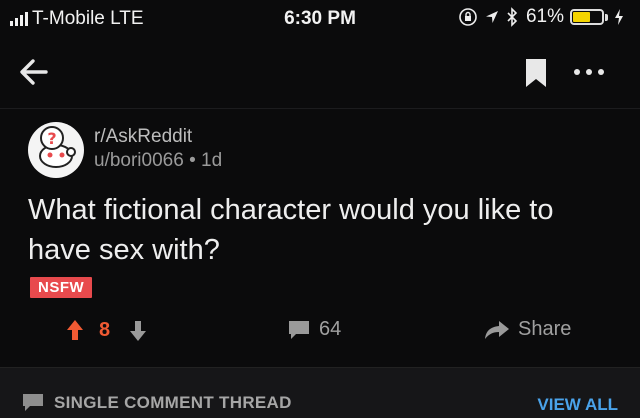  I want to click on thread-label-group: SINGLE COMMENT THREAD, so click(157, 403).